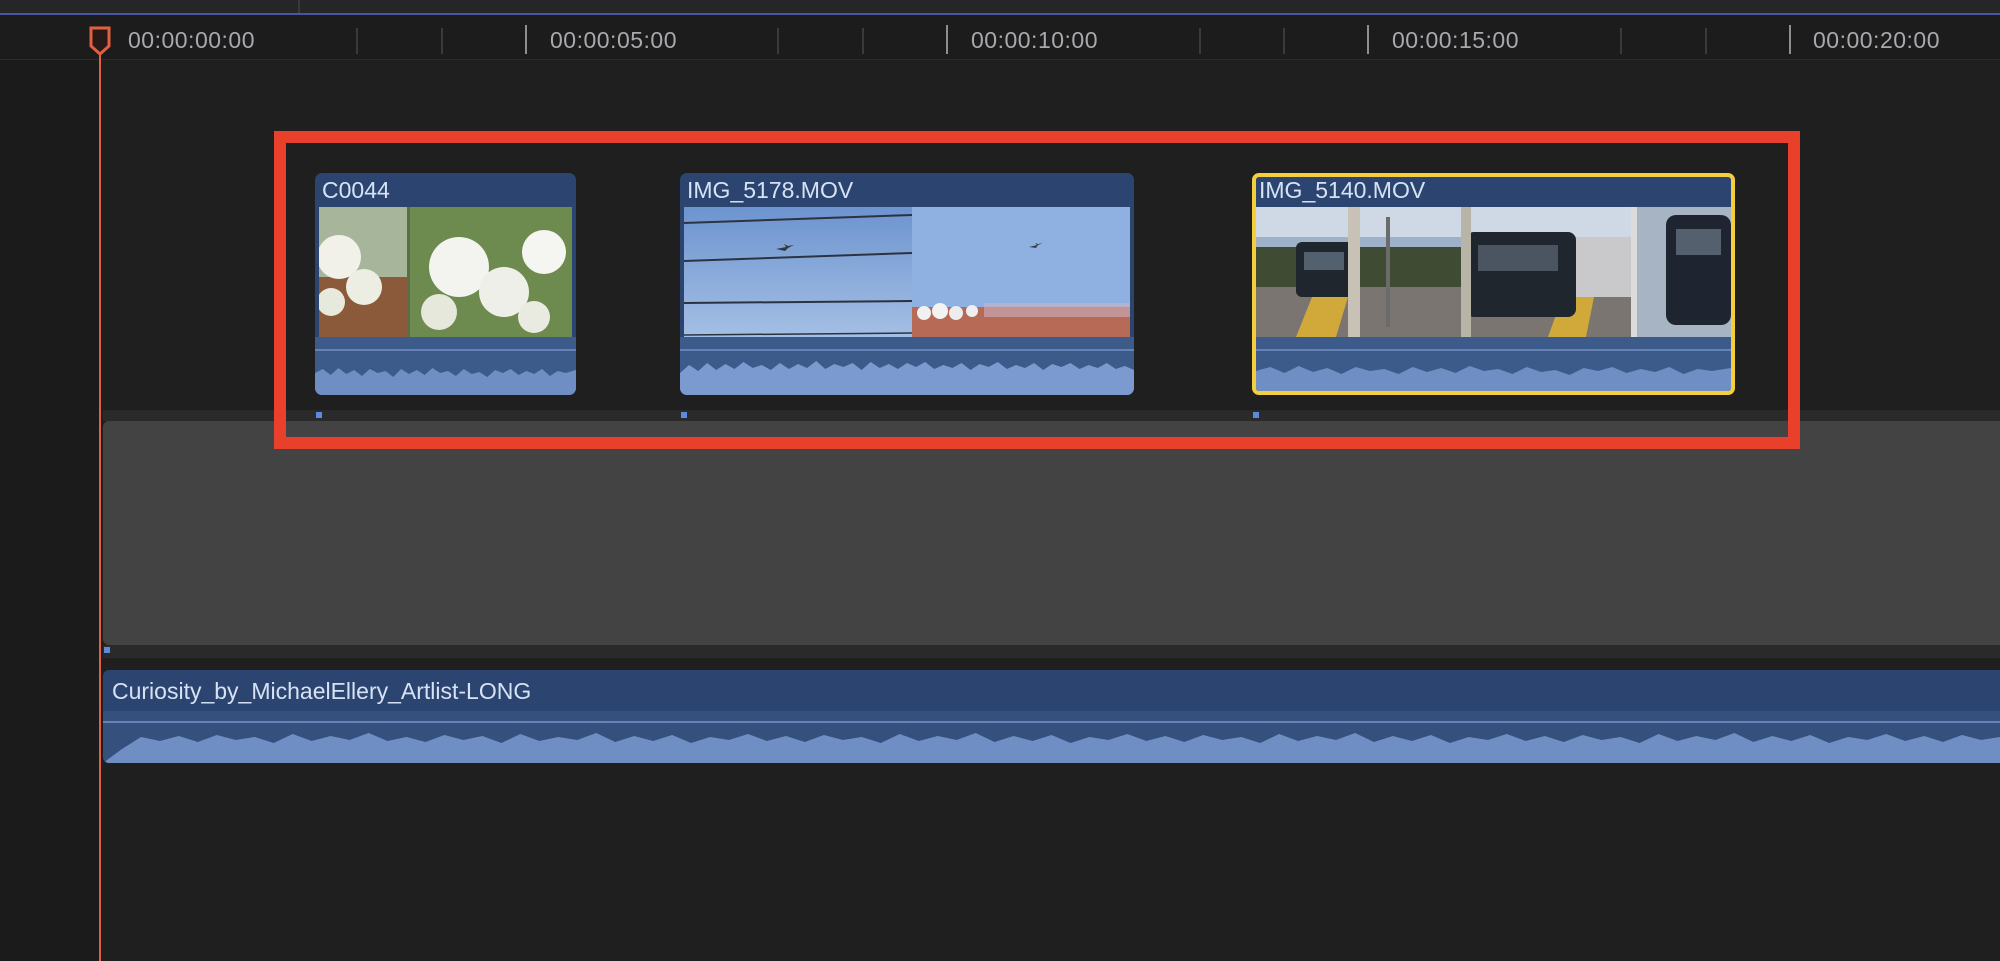  What do you see at coordinates (1000, 59) in the screenshot?
I see `ruler-divider` at bounding box center [1000, 59].